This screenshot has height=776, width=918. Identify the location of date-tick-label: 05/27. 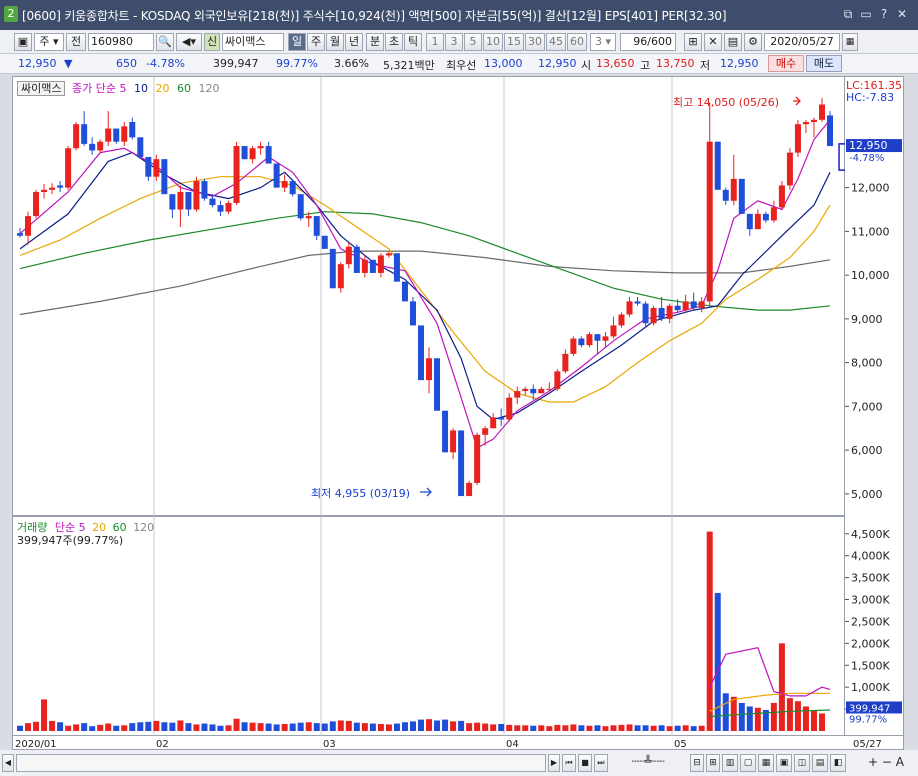
(867, 744).